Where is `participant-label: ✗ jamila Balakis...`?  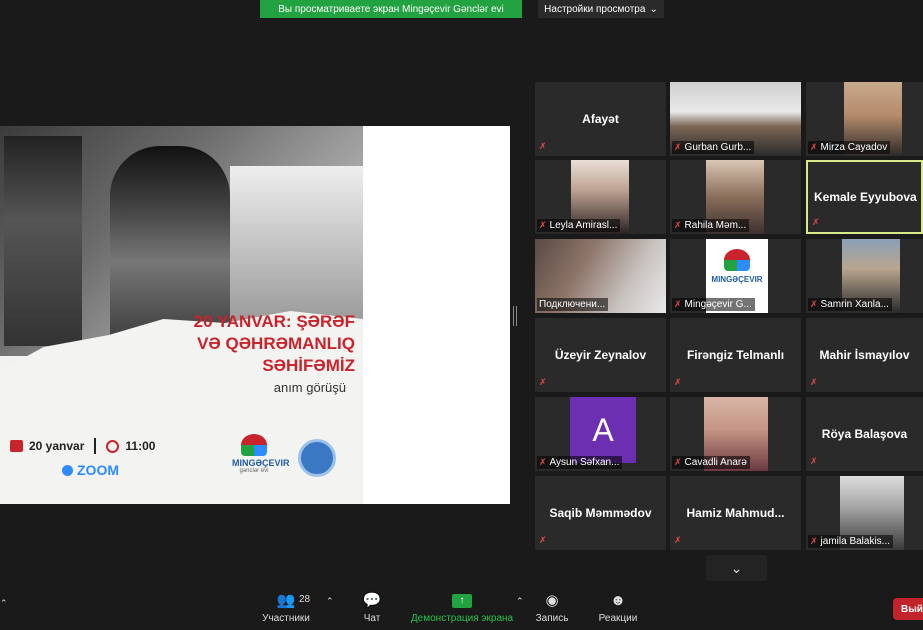 participant-label: ✗ jamila Balakis... is located at coordinates (851, 541).